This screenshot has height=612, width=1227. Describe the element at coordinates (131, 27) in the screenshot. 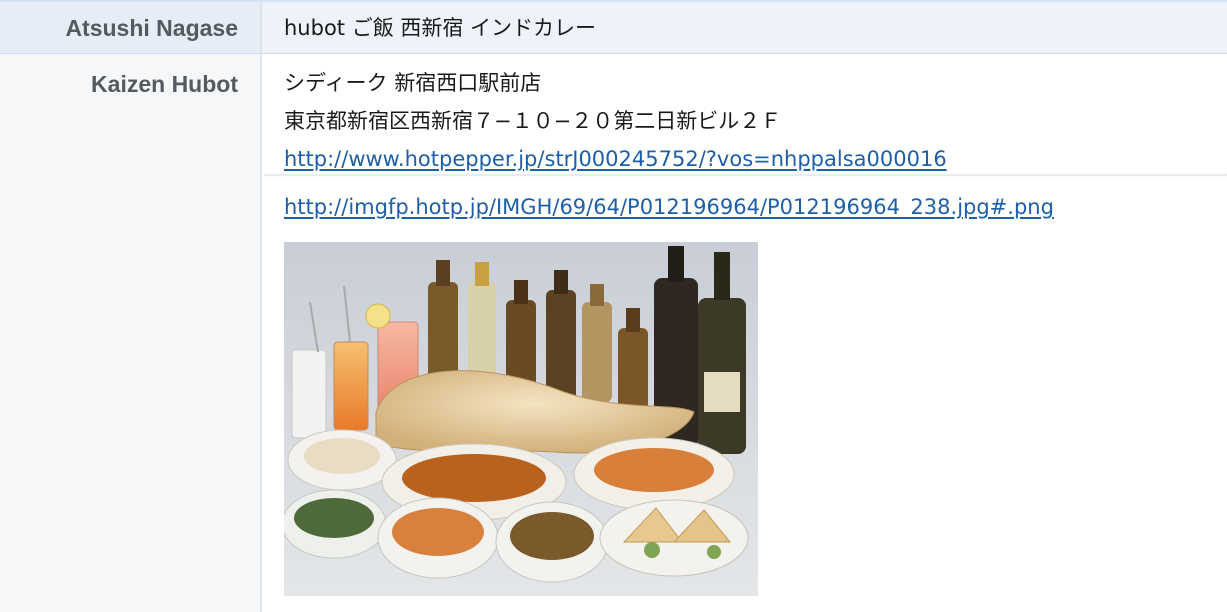

I see `sender-name: Atsushi Nagase` at that location.